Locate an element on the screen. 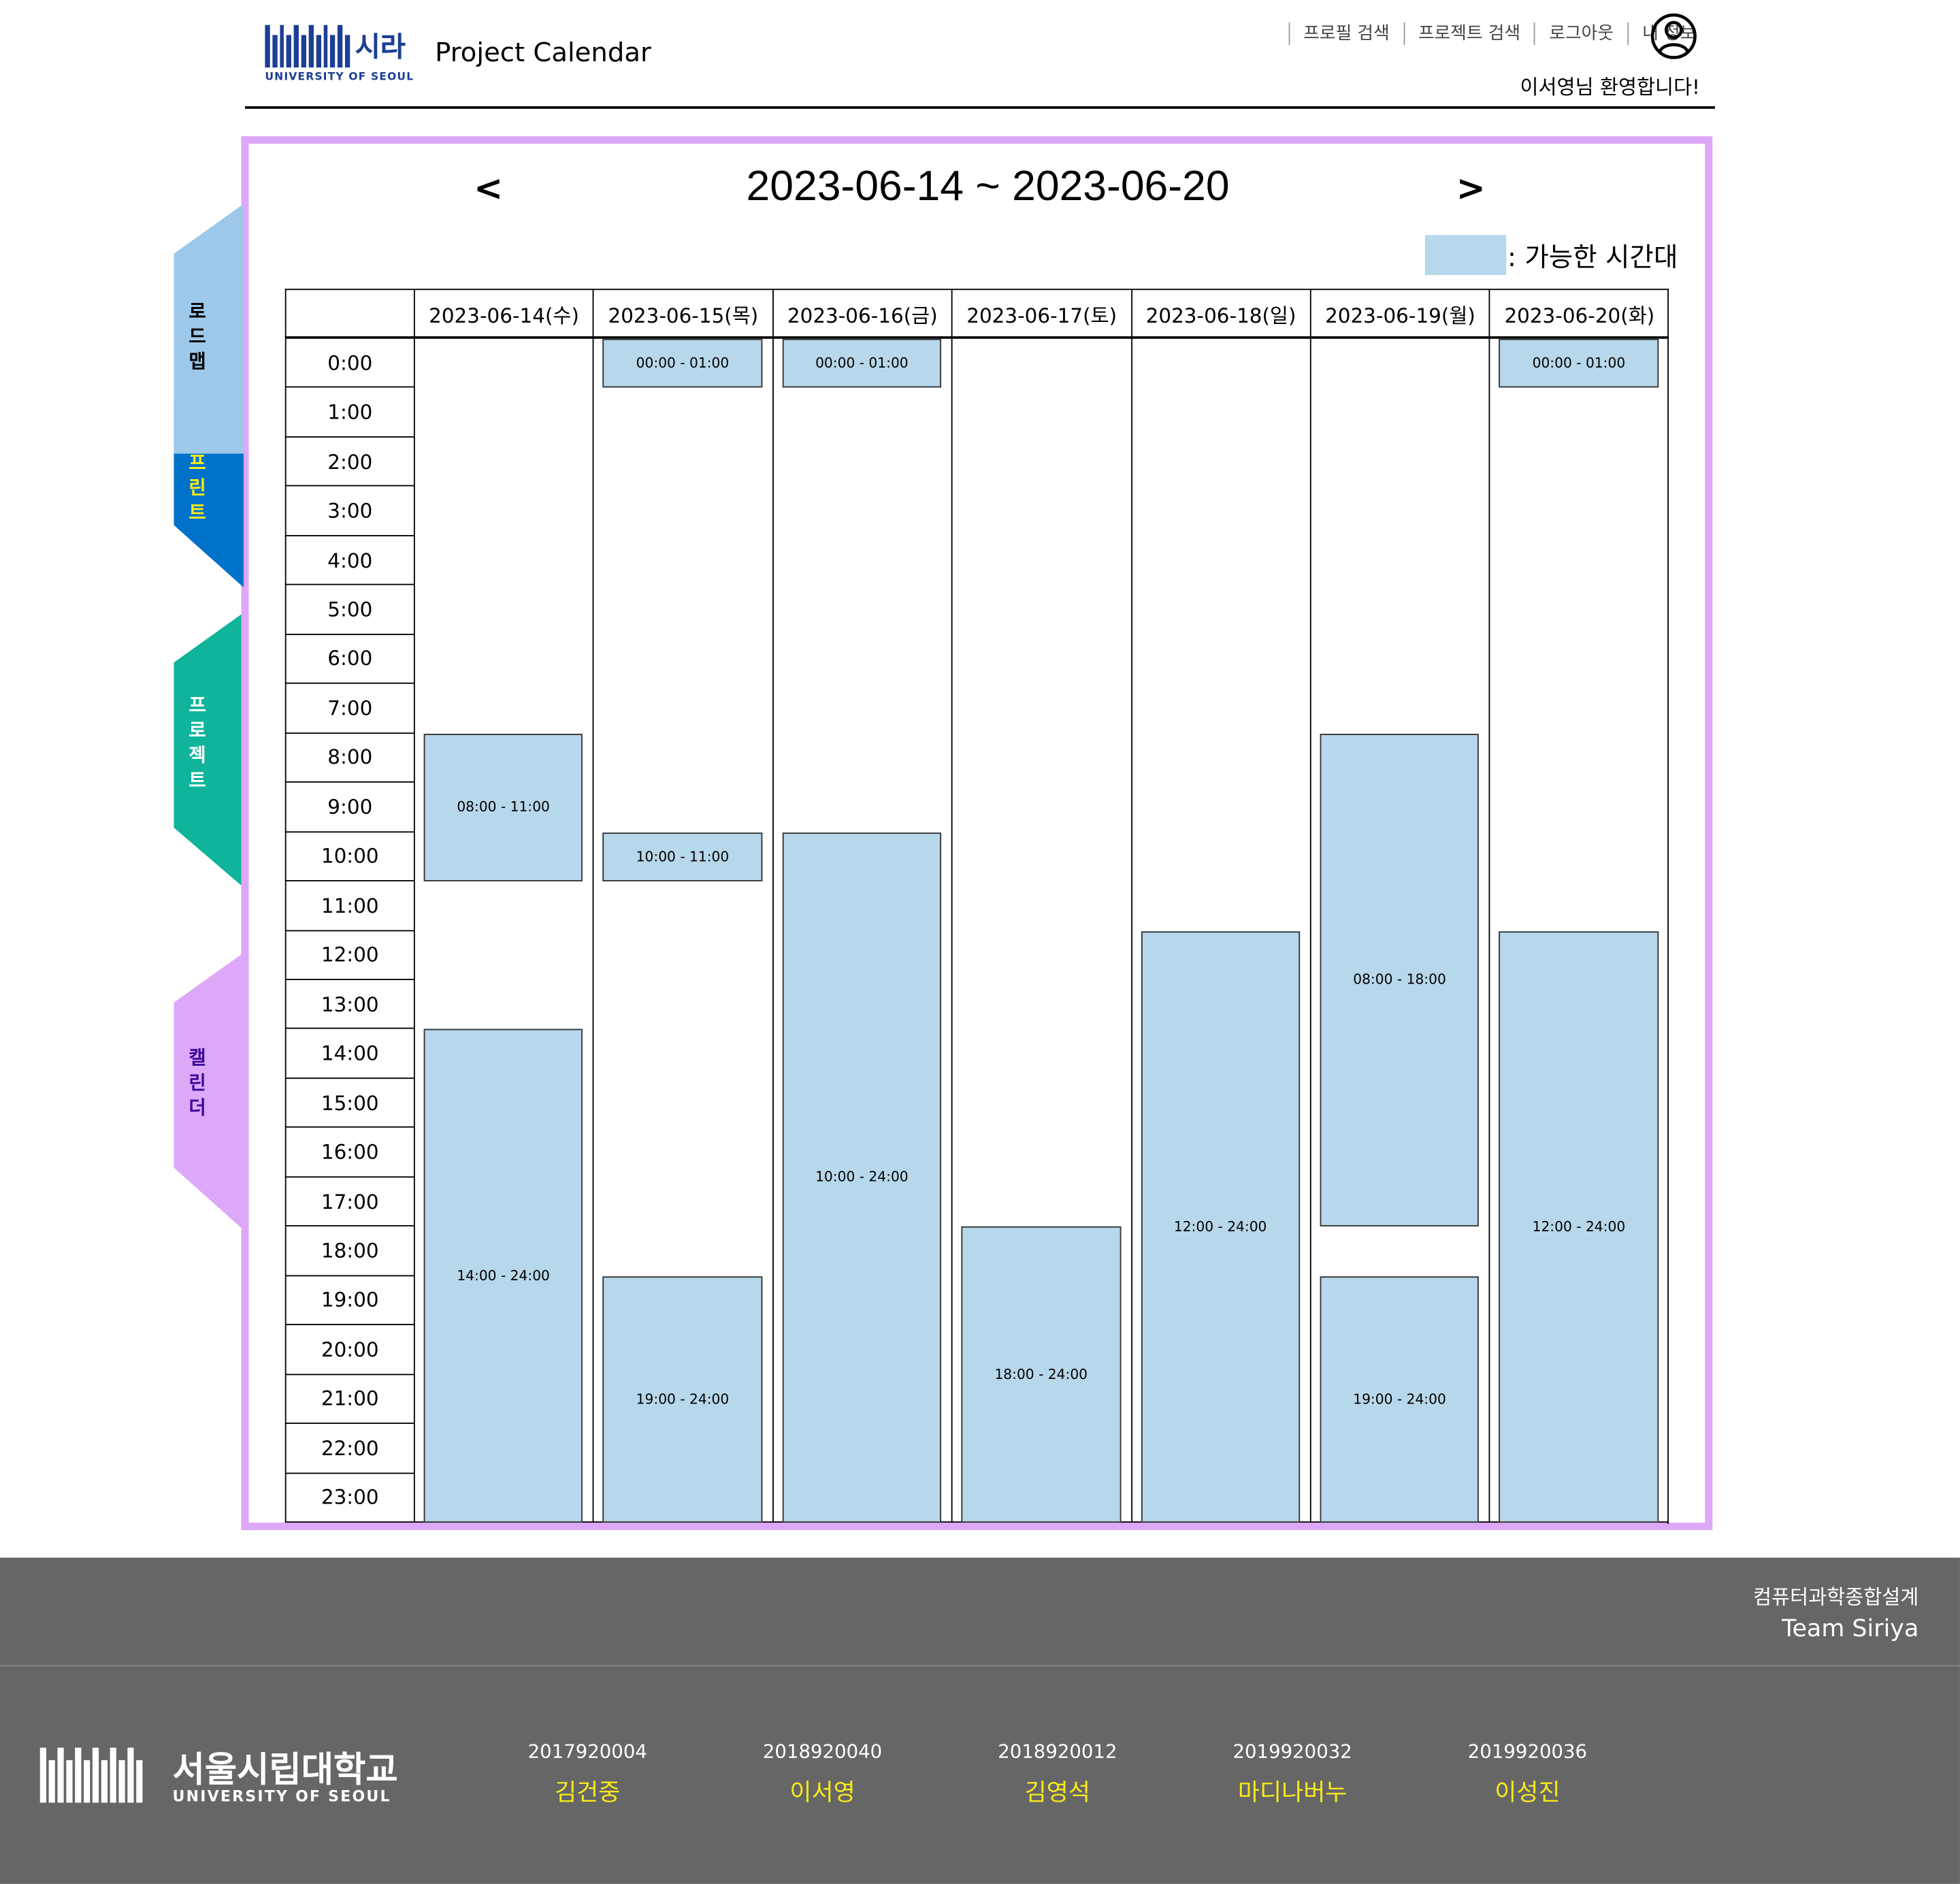 The image size is (1960, 1884). side-tab-roadmap: 로드맵 is located at coordinates (209, 329).